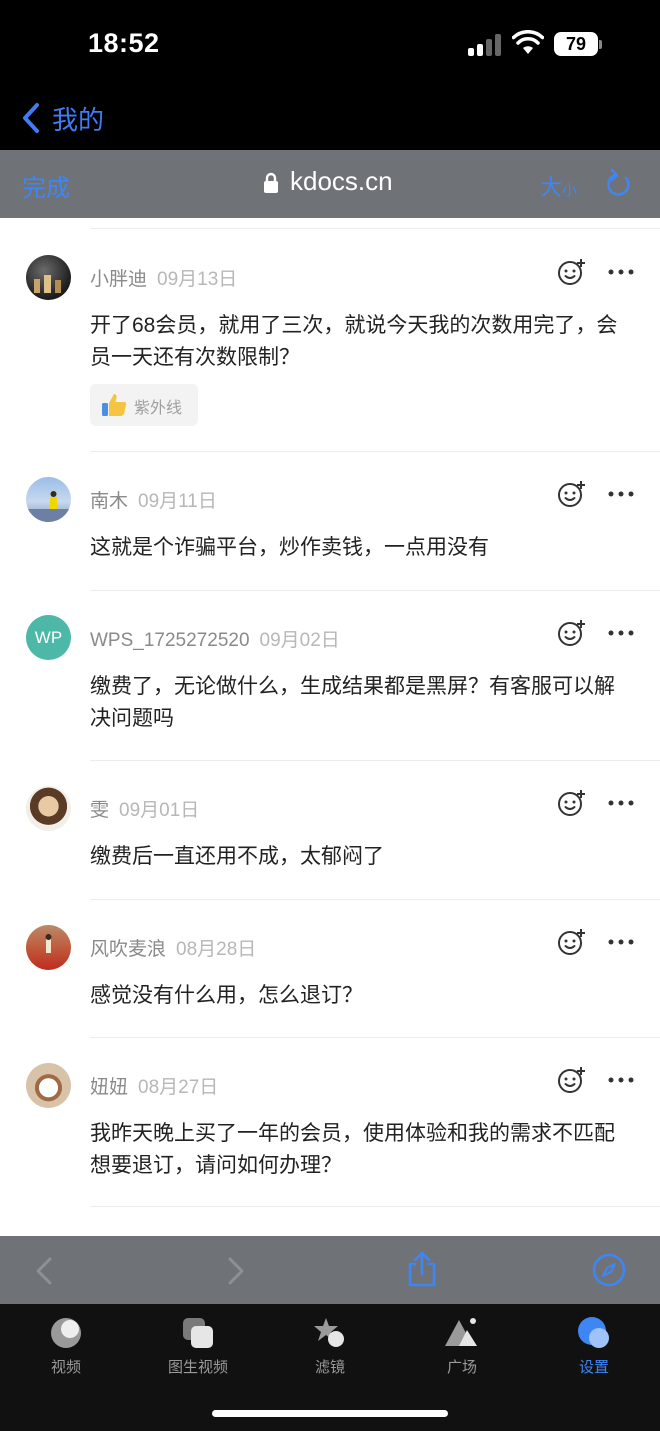 This screenshot has height=1431, width=660. What do you see at coordinates (65, 1367) in the screenshot?
I see `tab-label: 视频` at bounding box center [65, 1367].